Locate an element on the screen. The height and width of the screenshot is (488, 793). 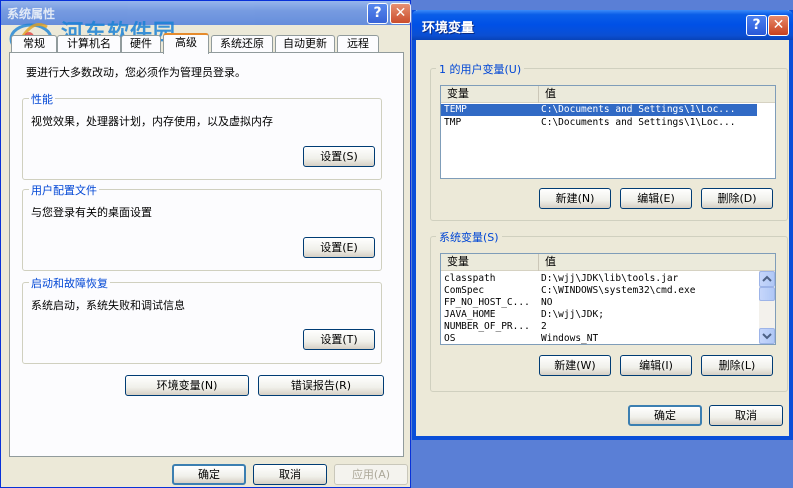
user-edit-button: 编辑(E) is located at coordinates (656, 198).